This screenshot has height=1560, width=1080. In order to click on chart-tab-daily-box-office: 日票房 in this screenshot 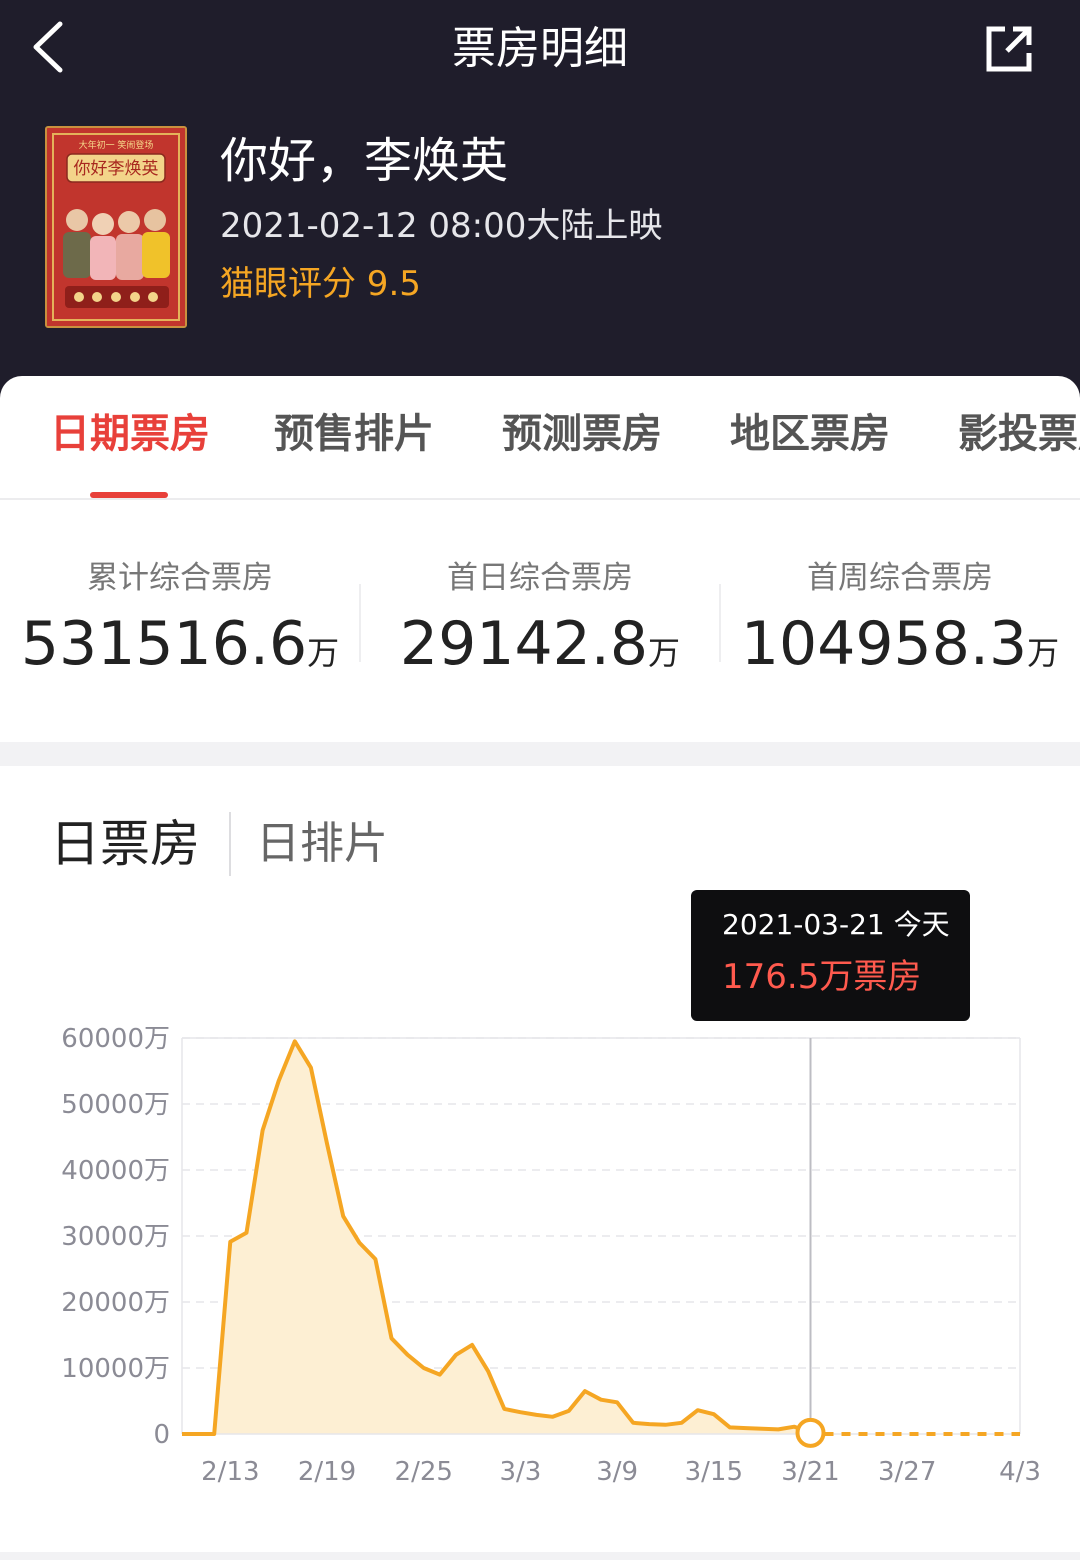, I will do `click(125, 844)`.